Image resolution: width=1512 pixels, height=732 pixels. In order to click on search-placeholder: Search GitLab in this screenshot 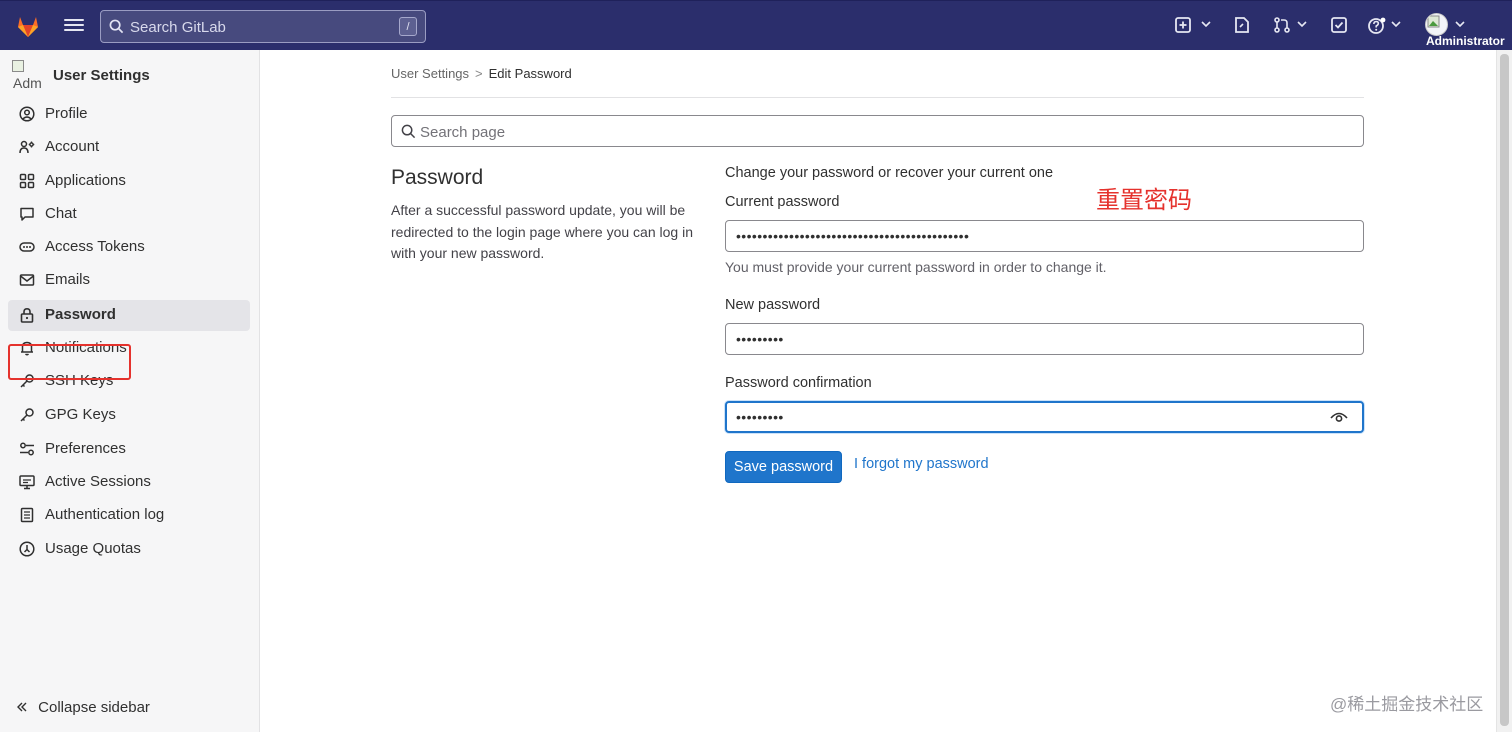, I will do `click(178, 27)`.